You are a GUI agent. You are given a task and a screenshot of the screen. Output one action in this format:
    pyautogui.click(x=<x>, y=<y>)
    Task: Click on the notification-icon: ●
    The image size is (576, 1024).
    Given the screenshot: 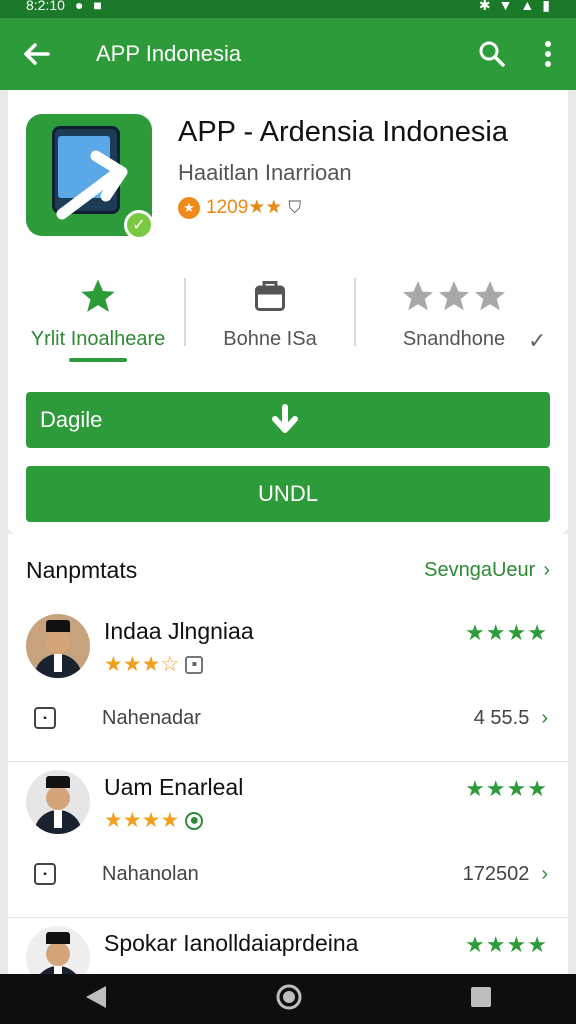 What is the action you would take?
    pyautogui.click(x=79, y=6)
    